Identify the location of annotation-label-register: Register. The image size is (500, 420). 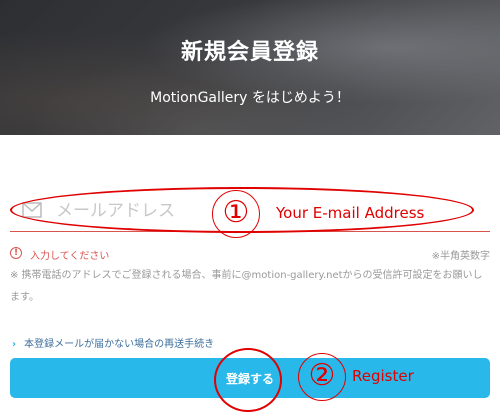
(383, 376).